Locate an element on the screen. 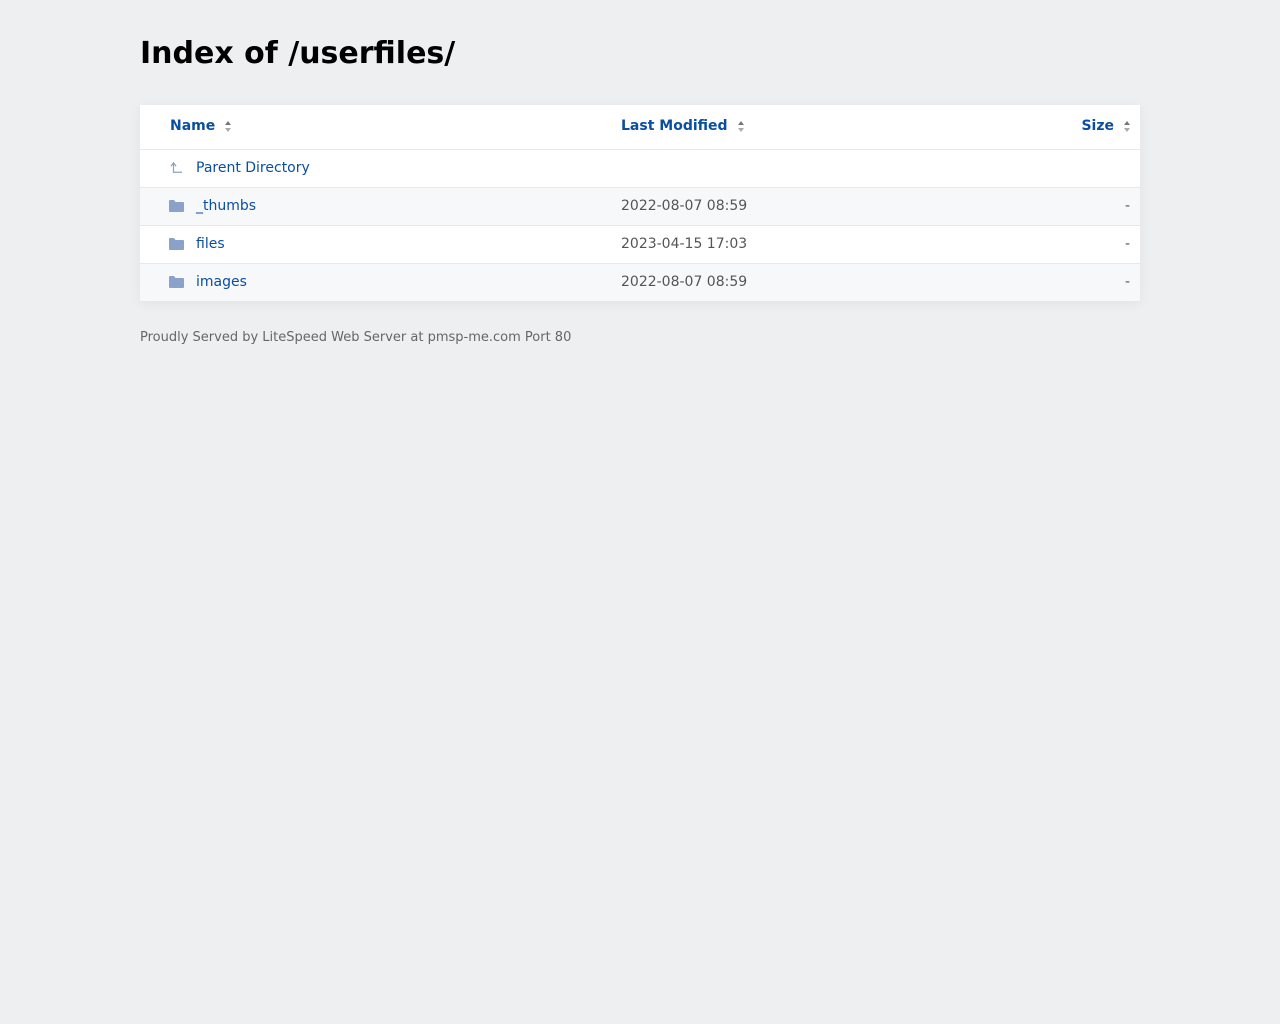 This screenshot has height=1024, width=1280. table-row: _thumbs 2022-08-07 08:59 - is located at coordinates (640, 207).